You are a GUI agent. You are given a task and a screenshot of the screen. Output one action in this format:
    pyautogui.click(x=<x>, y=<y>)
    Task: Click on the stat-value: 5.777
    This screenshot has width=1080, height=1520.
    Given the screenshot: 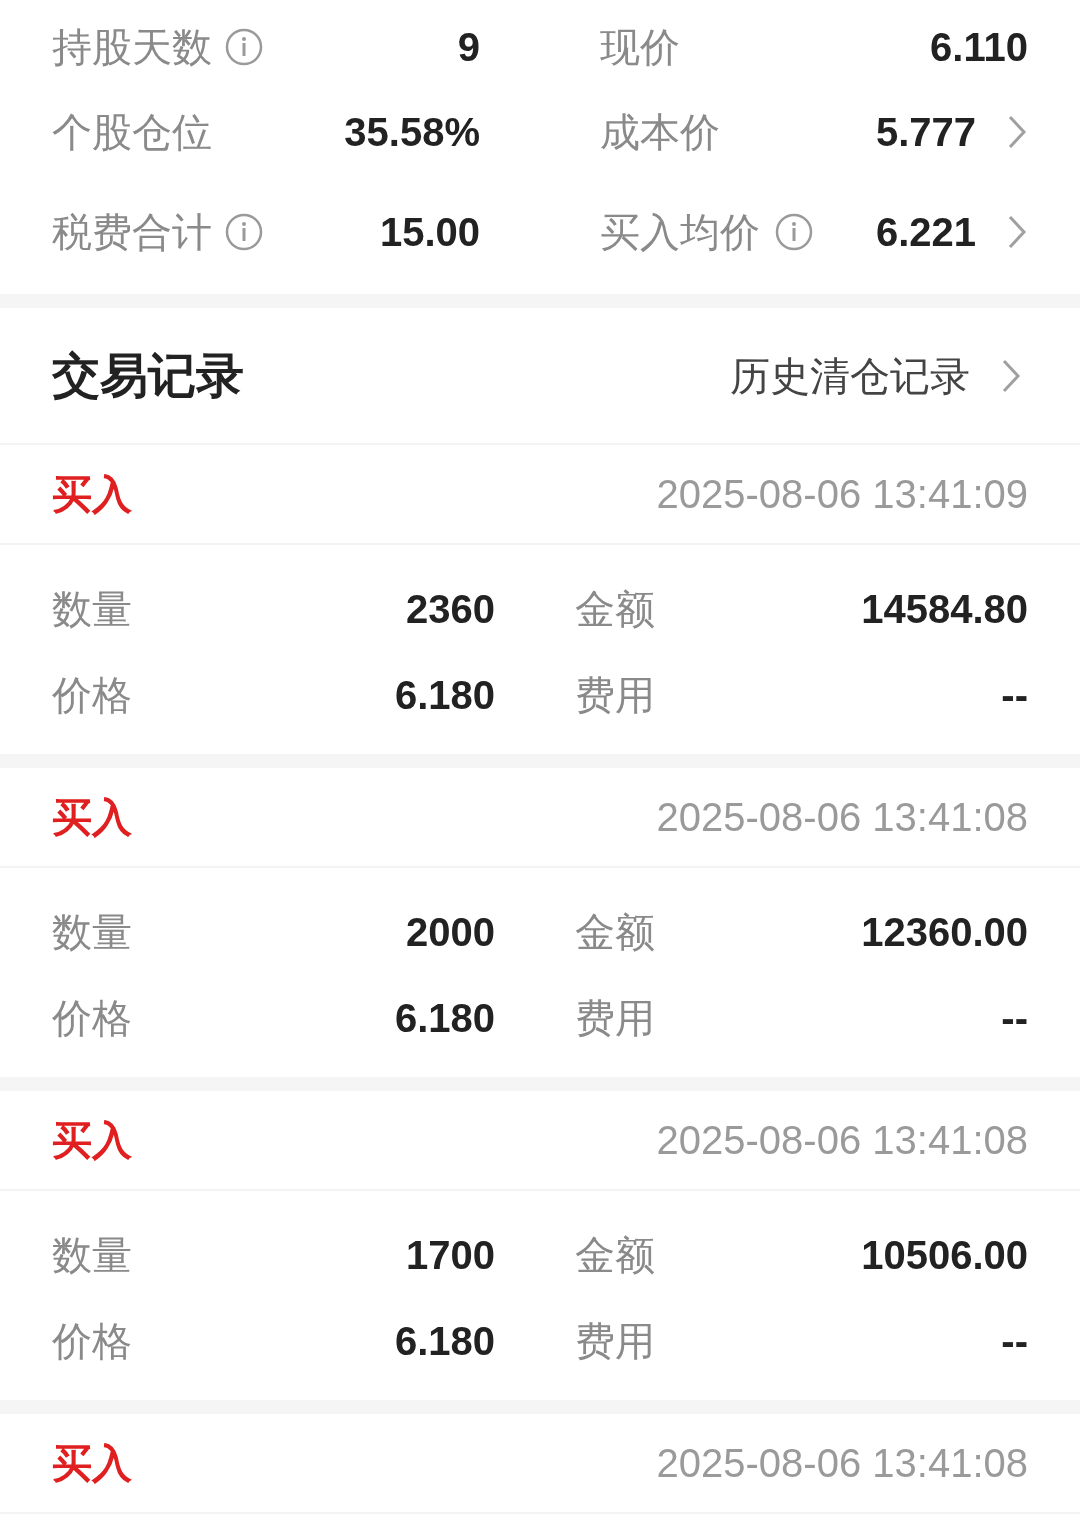 What is the action you would take?
    pyautogui.click(x=925, y=132)
    